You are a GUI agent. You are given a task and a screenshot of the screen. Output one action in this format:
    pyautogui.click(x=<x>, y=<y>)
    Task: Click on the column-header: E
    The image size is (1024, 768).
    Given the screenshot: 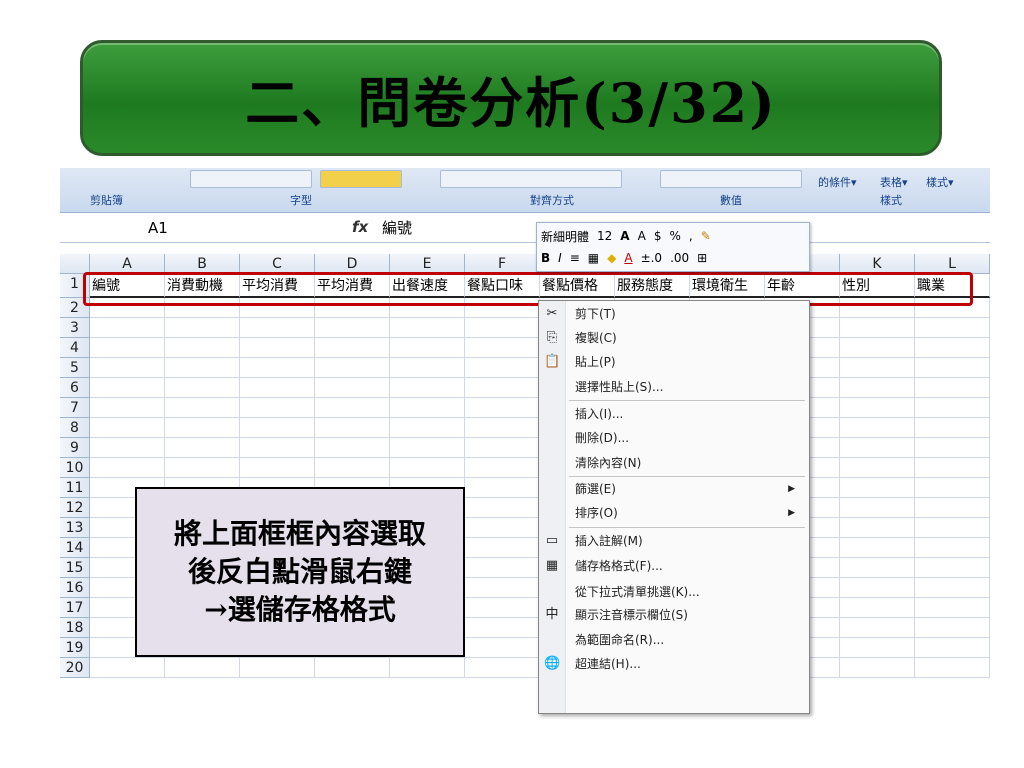 What is the action you would take?
    pyautogui.click(x=427, y=264)
    